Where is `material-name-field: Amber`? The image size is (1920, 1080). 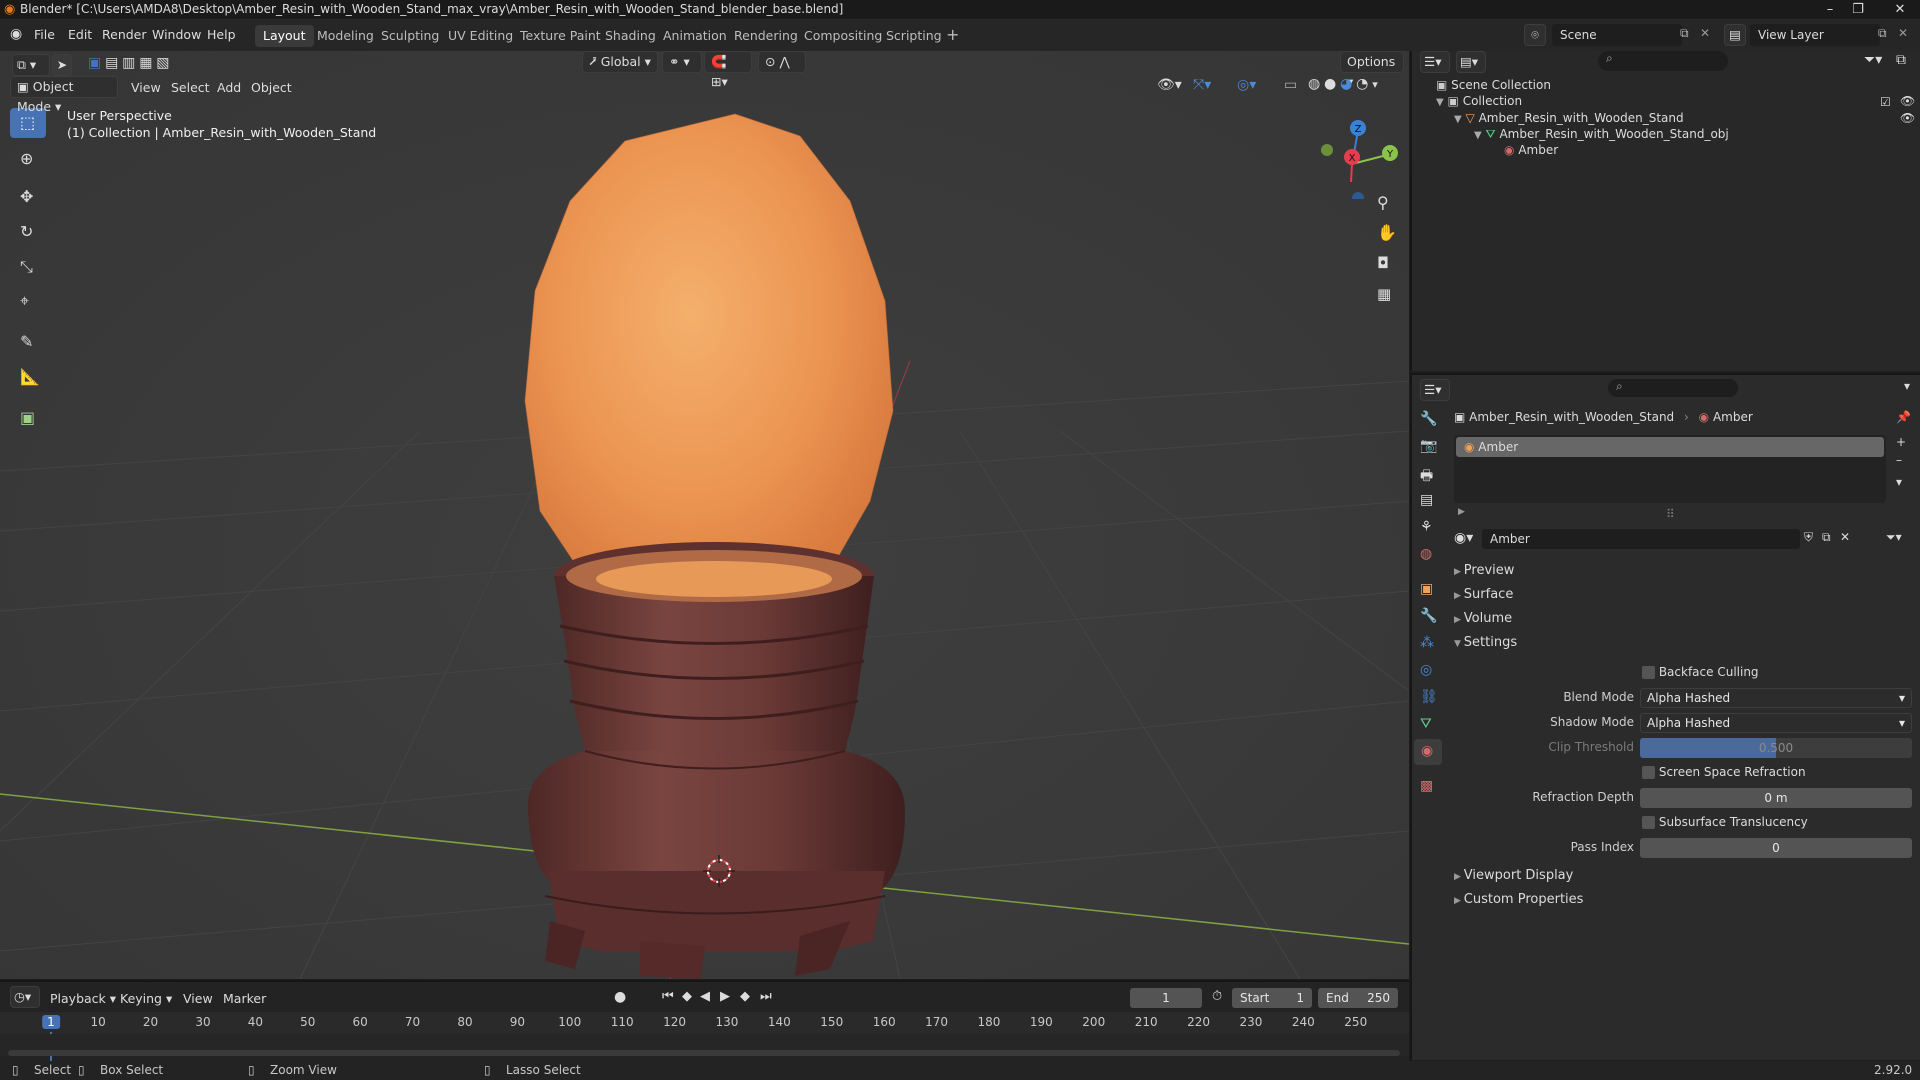
material-name-field: Amber is located at coordinates (1641, 539).